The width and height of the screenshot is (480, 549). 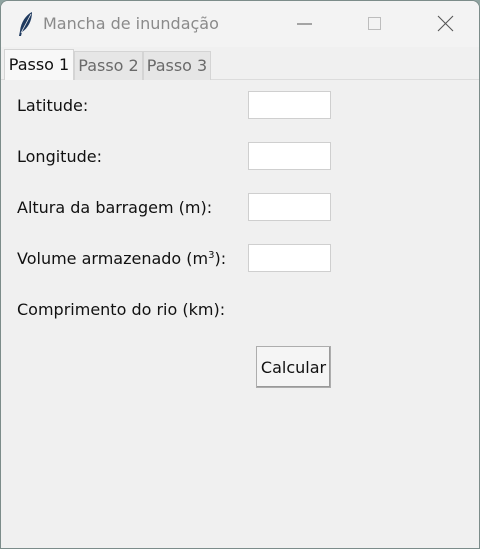 What do you see at coordinates (177, 65) in the screenshot?
I see `tab-passo-3: Passo 3` at bounding box center [177, 65].